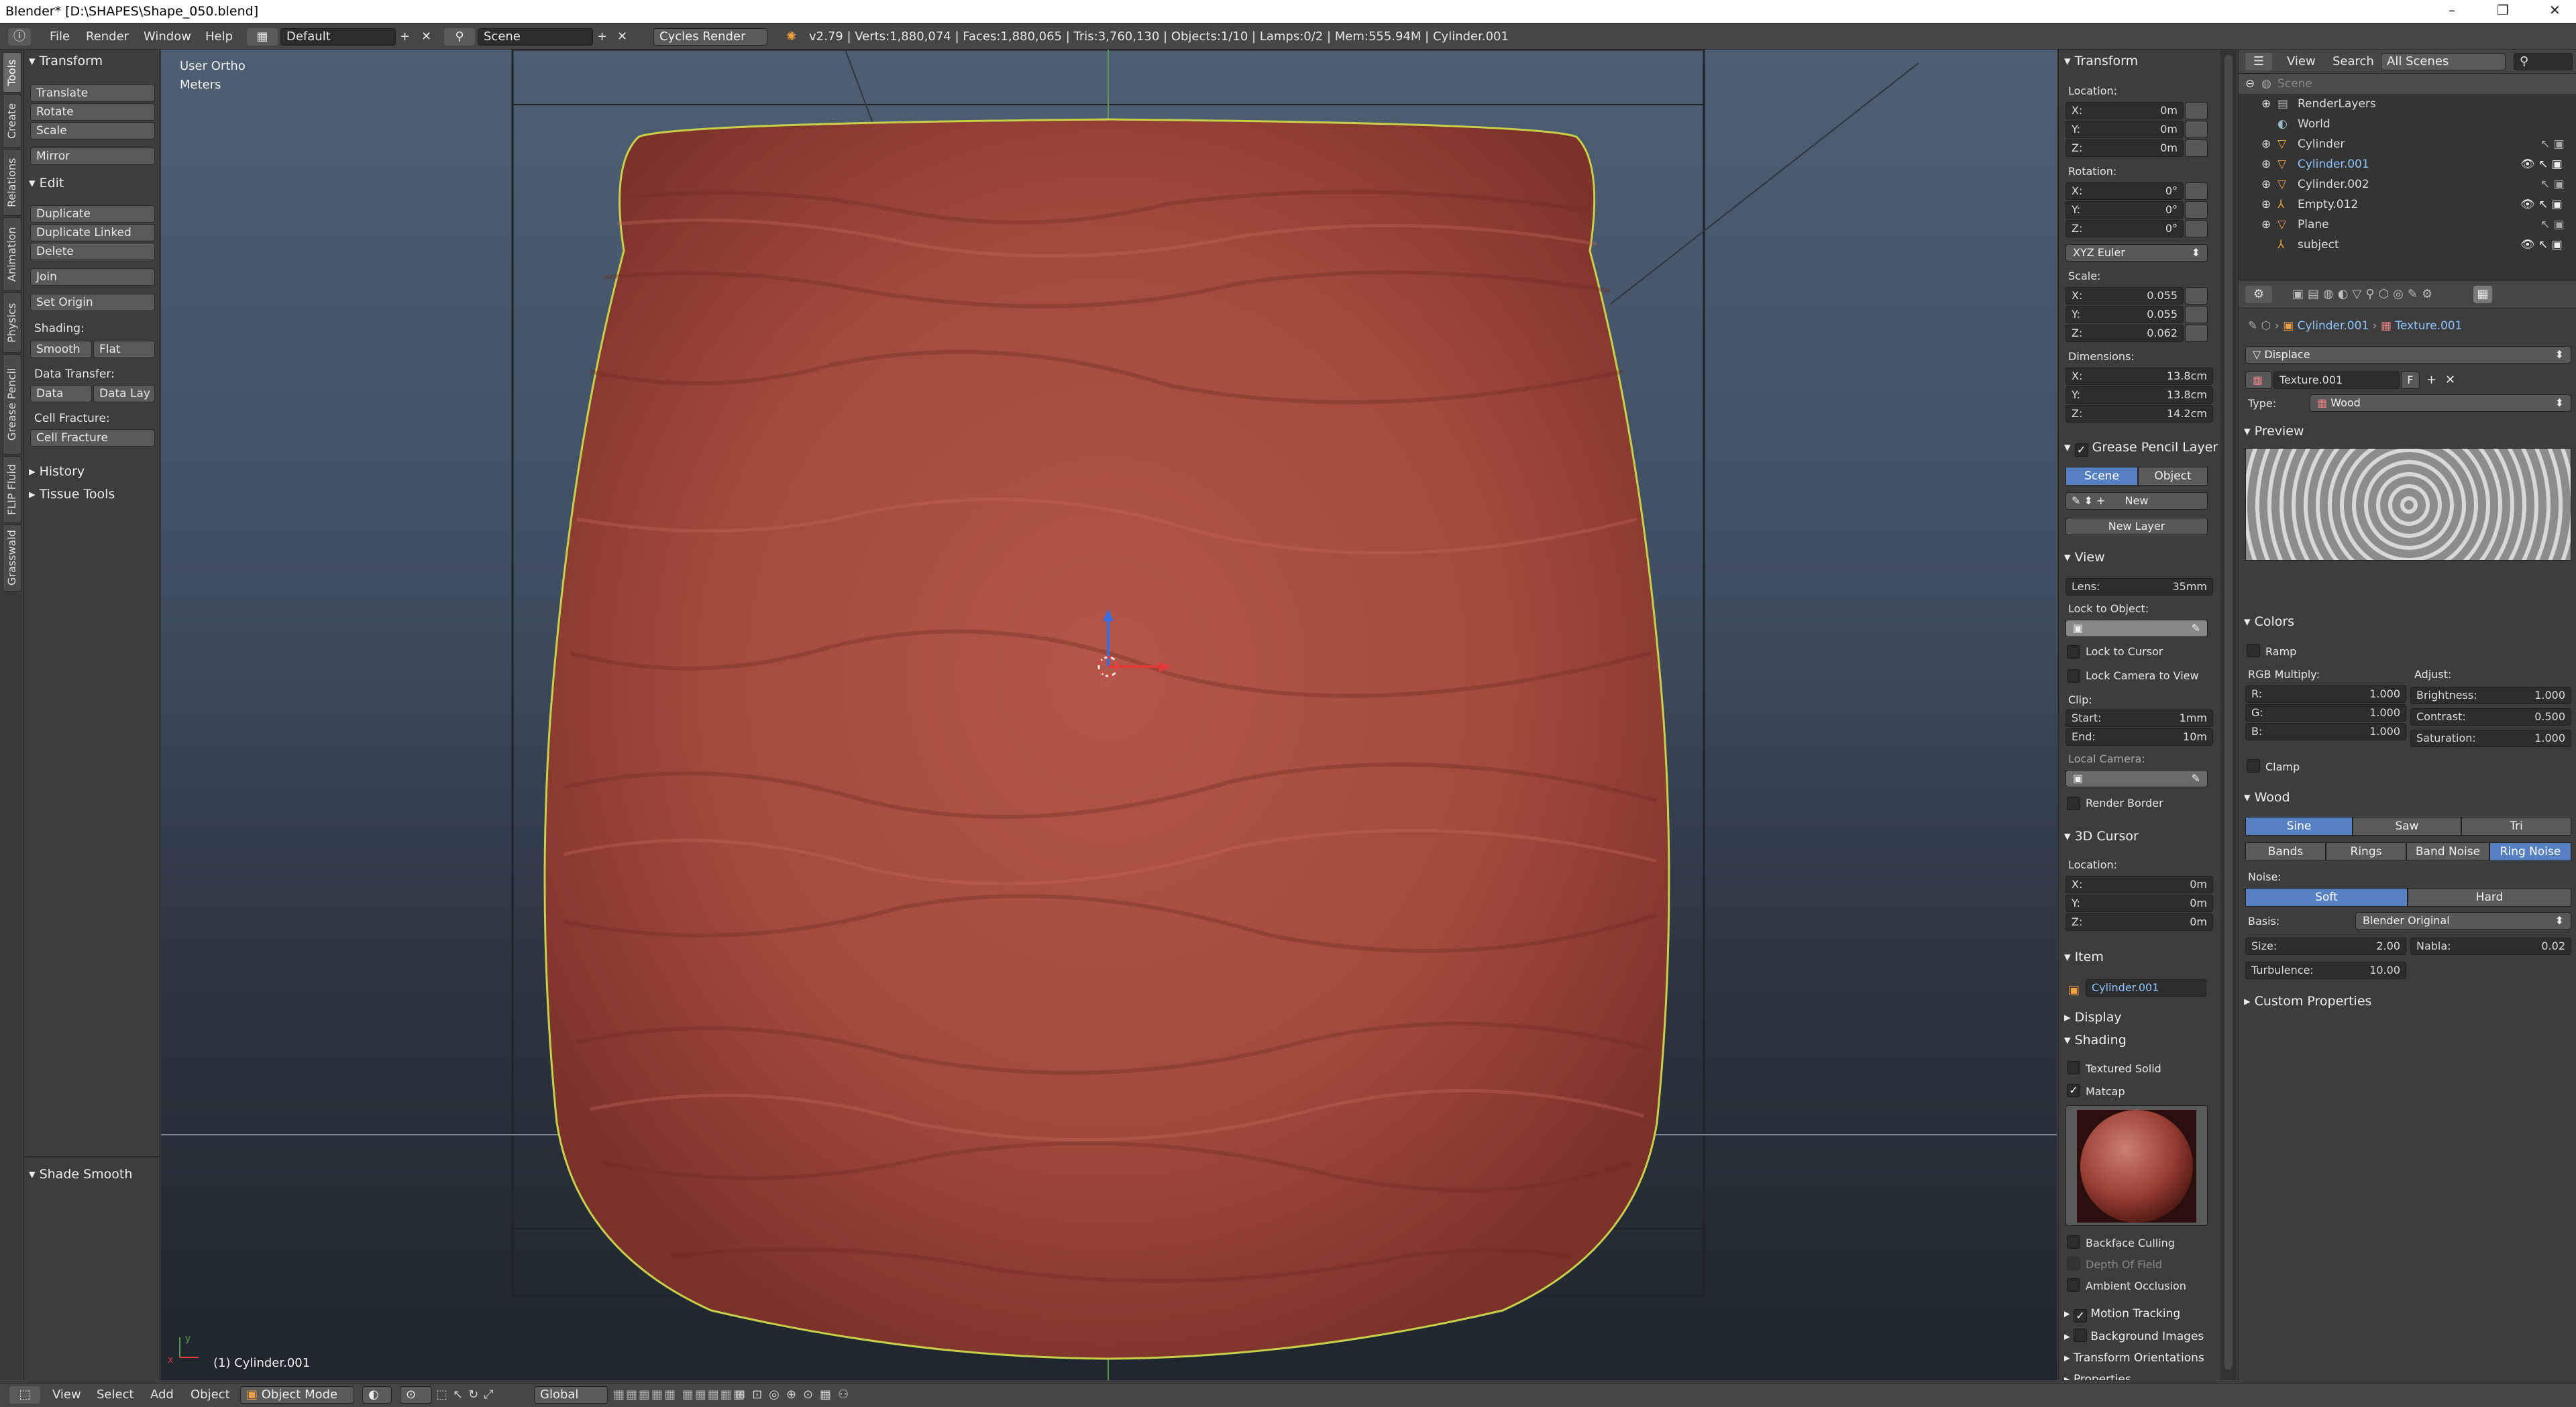 This screenshot has width=2576, height=1407. I want to click on editor-type-3d-icon: ⬚, so click(24, 1395).